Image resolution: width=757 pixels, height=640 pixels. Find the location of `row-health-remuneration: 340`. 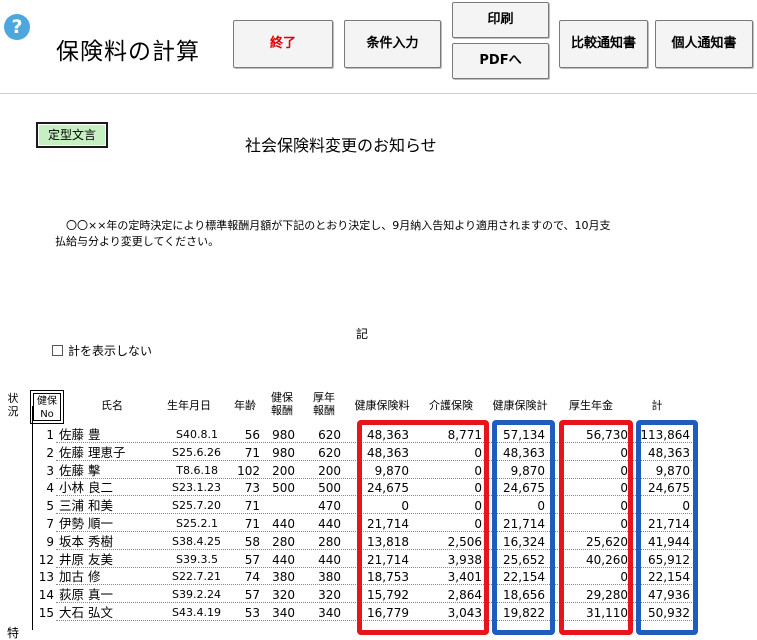

row-health-remuneration: 340 is located at coordinates (283, 613).